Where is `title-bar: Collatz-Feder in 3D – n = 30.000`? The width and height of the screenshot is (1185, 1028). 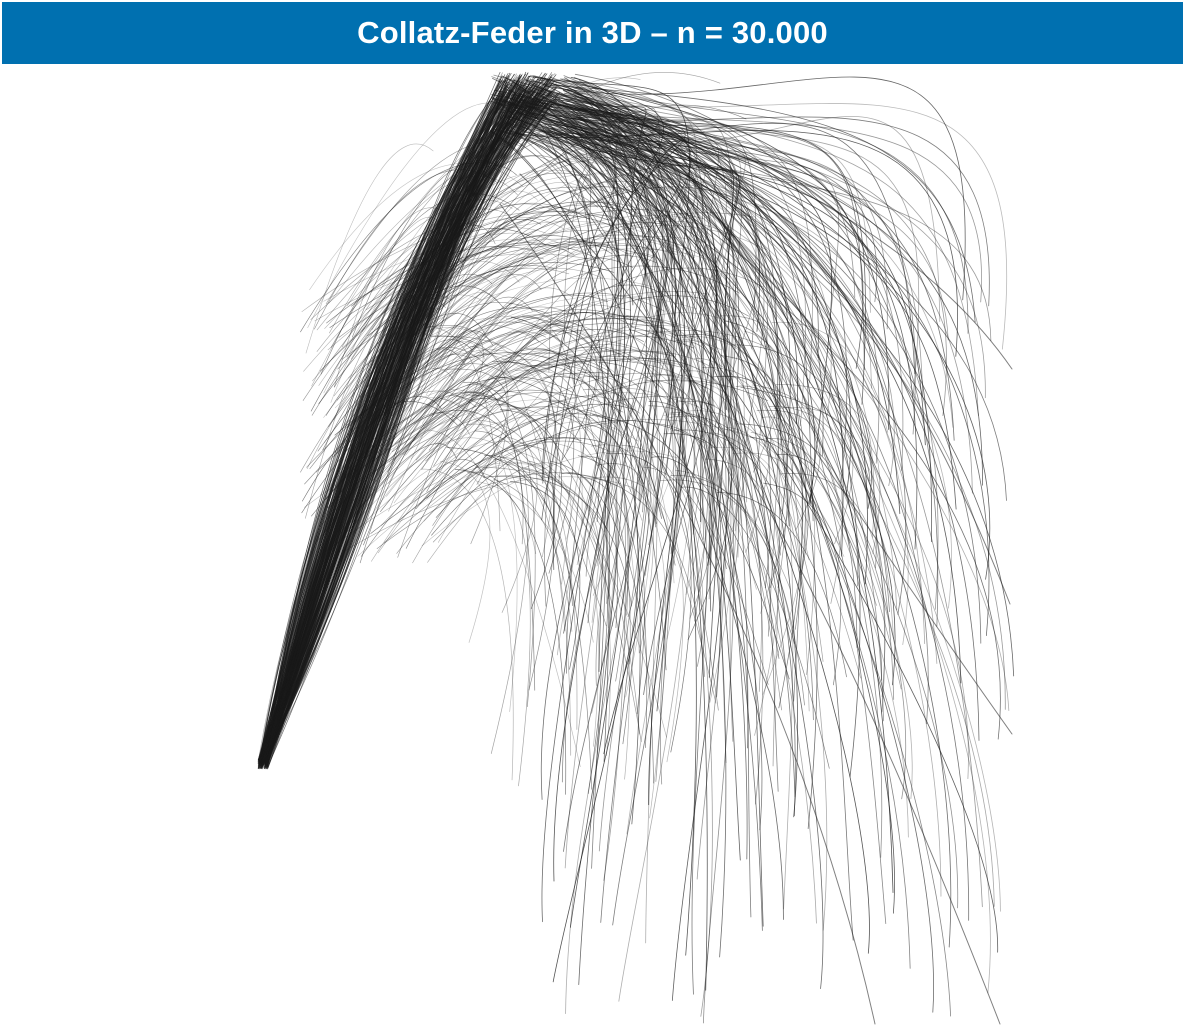
title-bar: Collatz-Feder in 3D – n = 30.000 is located at coordinates (592, 33).